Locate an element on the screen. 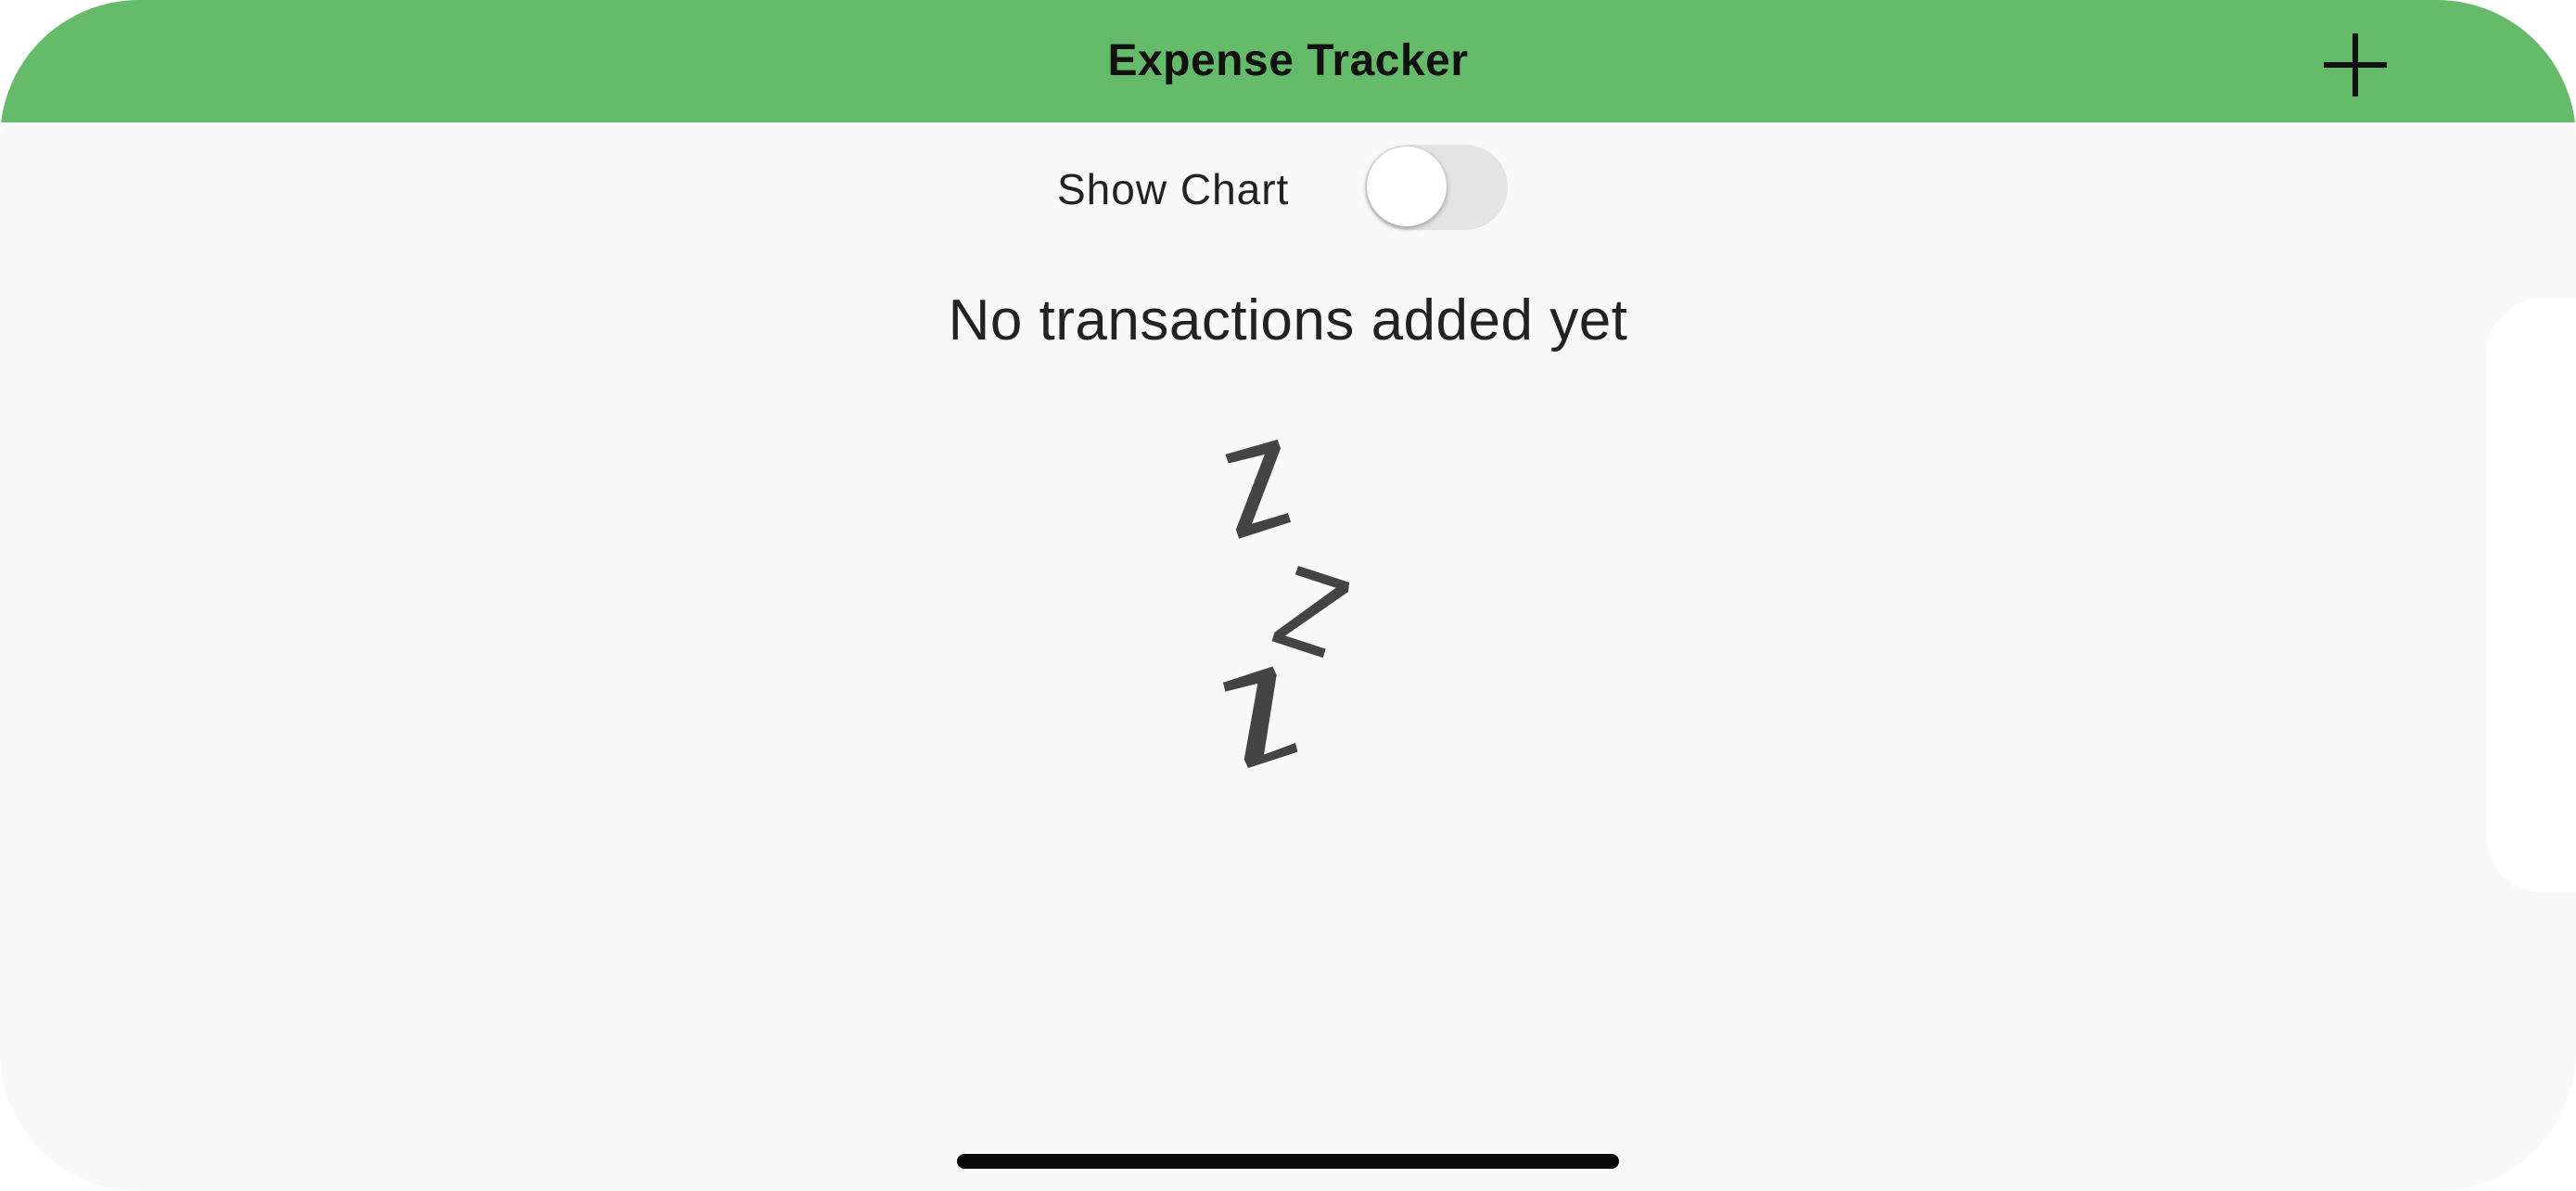 This screenshot has height=1191, width=2576. show-chart-label: Show Chart is located at coordinates (1173, 189).